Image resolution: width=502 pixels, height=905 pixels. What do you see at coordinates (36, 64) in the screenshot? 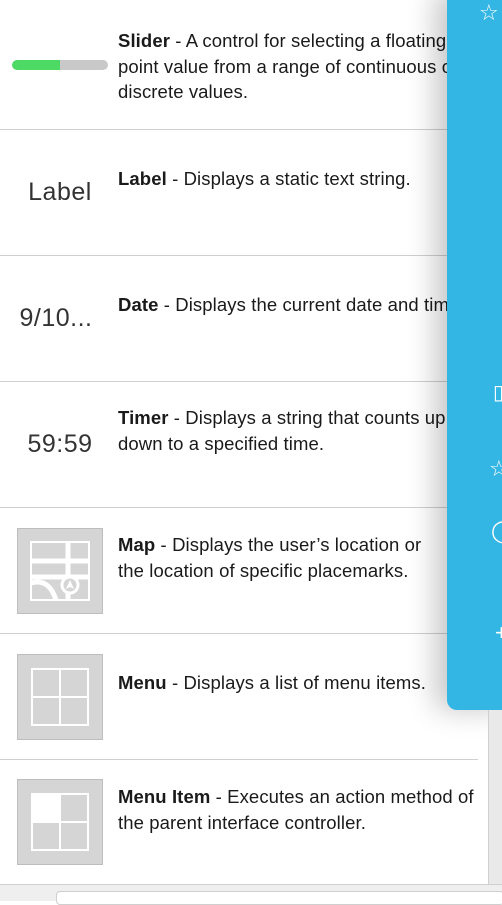
I see `slider-fill` at bounding box center [36, 64].